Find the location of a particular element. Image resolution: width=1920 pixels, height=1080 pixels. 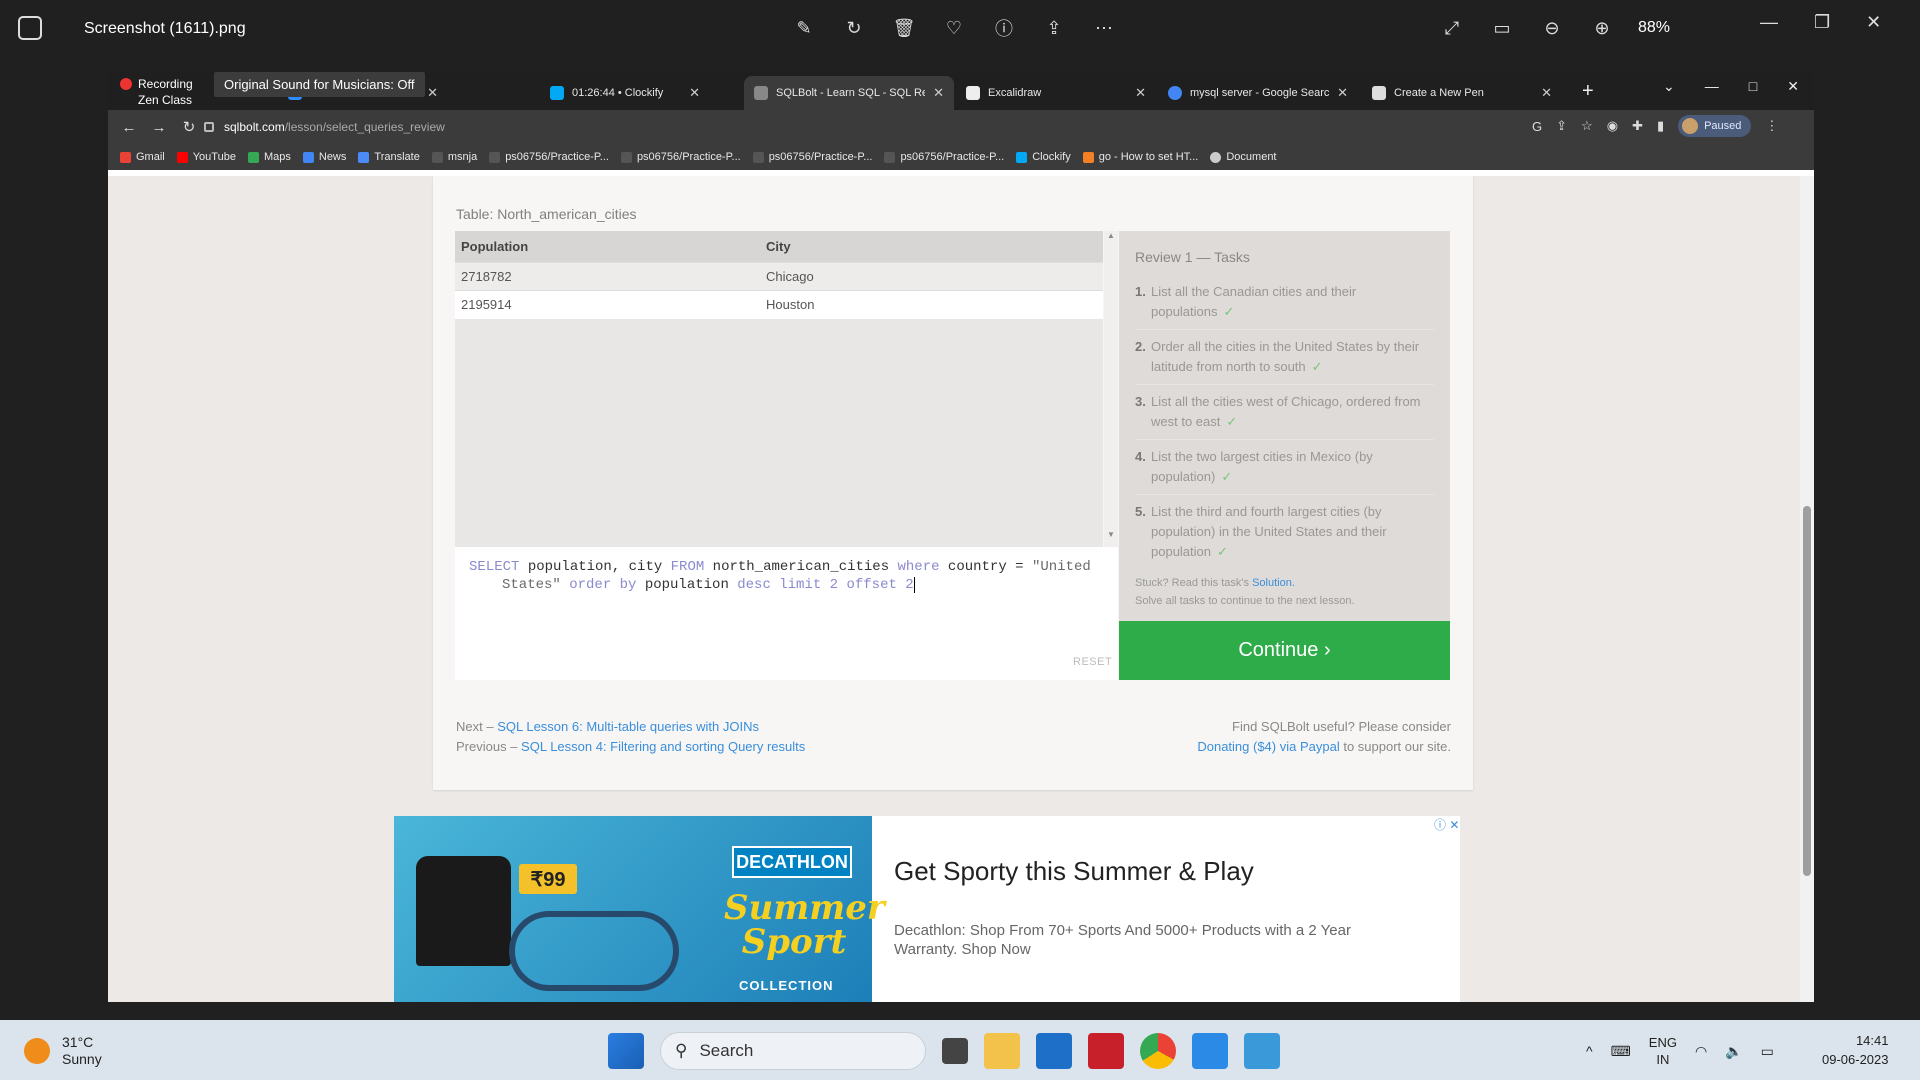

bookmark-document: Document is located at coordinates (1243, 157).